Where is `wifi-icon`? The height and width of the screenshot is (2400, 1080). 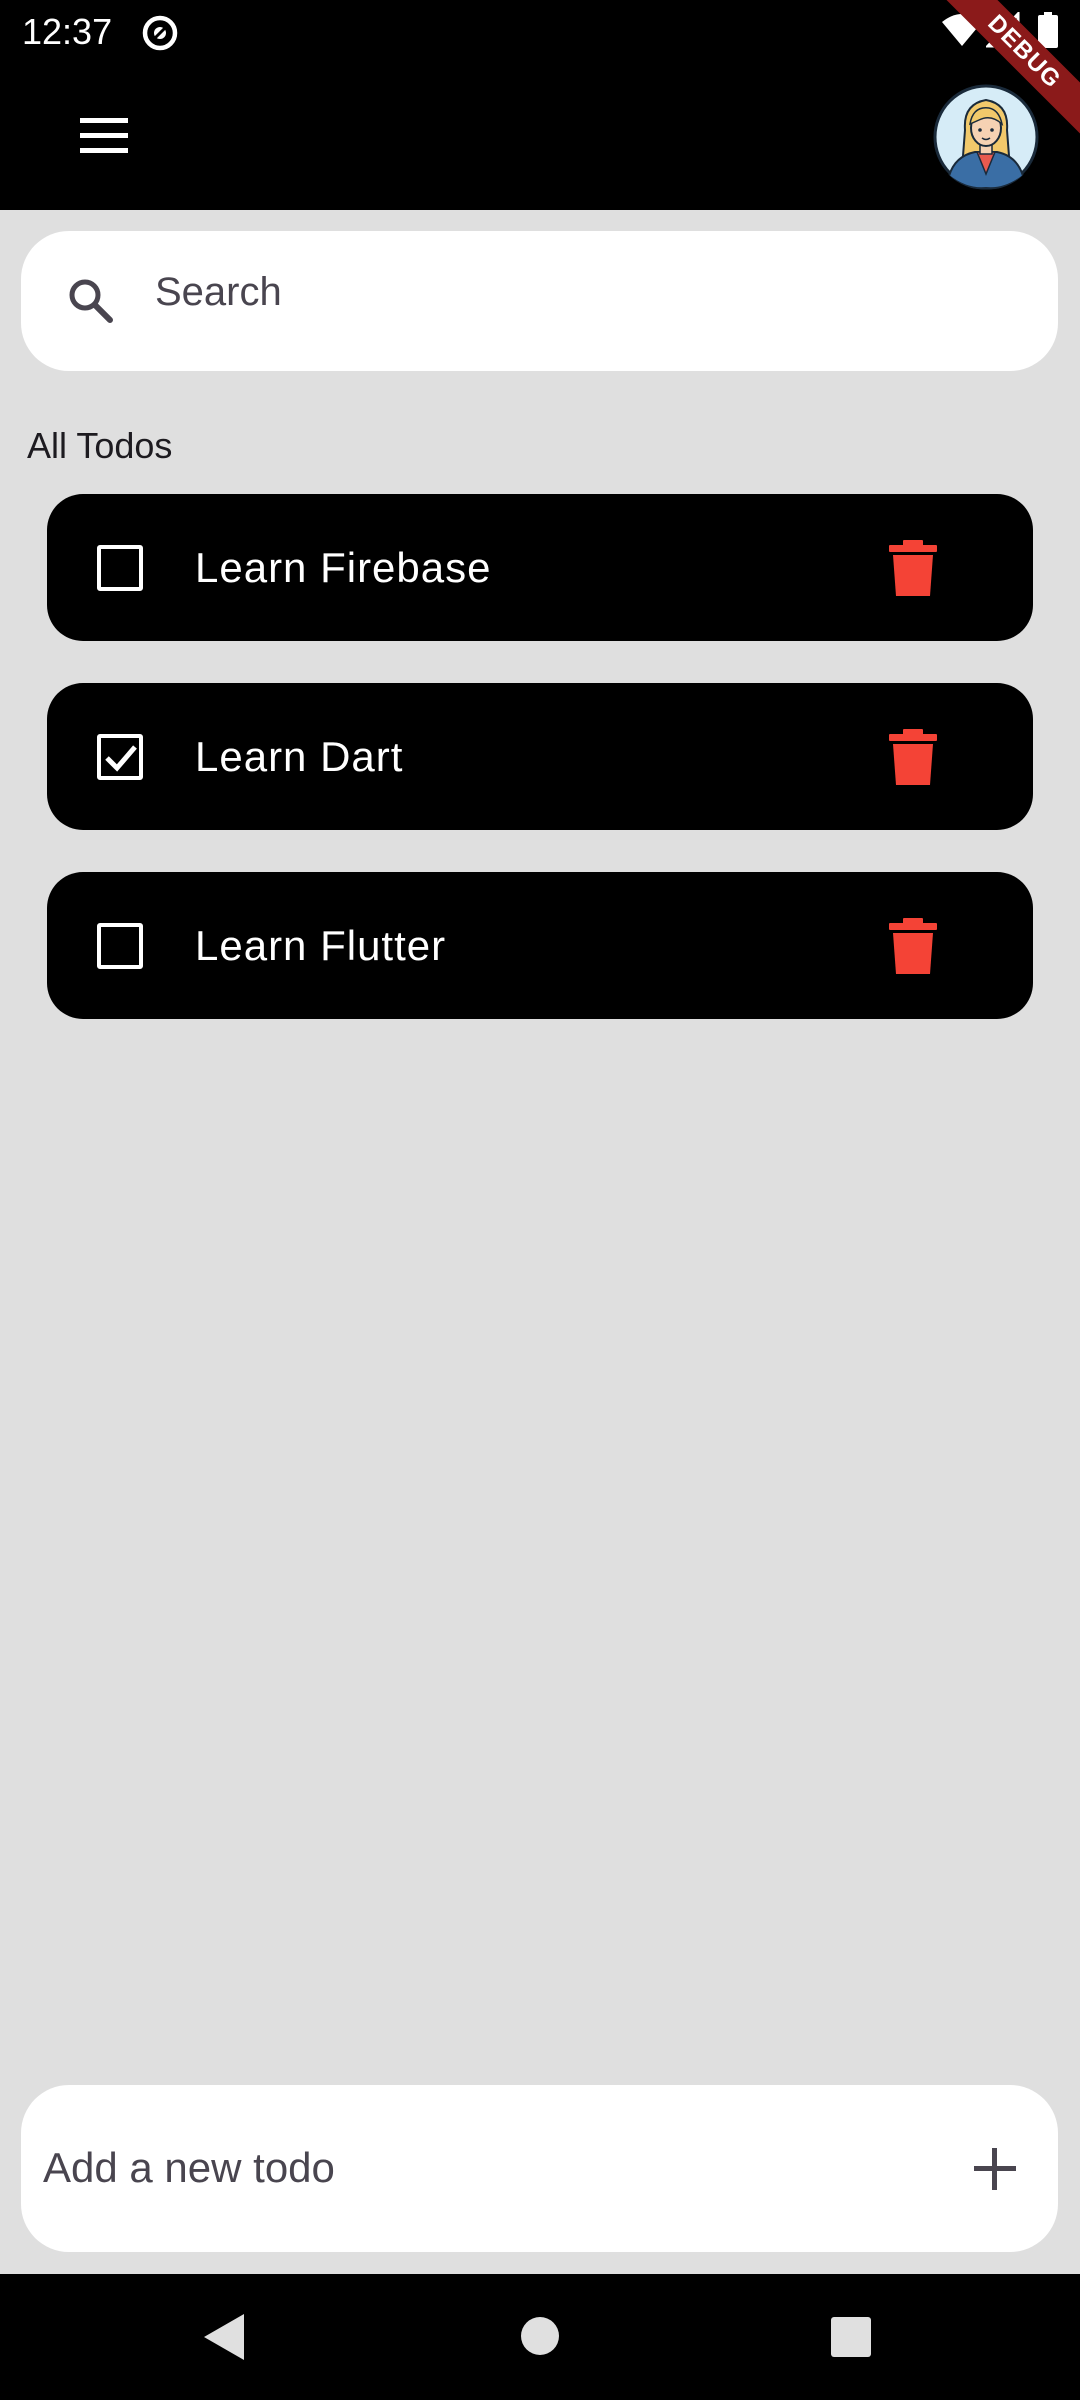
wifi-icon is located at coordinates (962, 30).